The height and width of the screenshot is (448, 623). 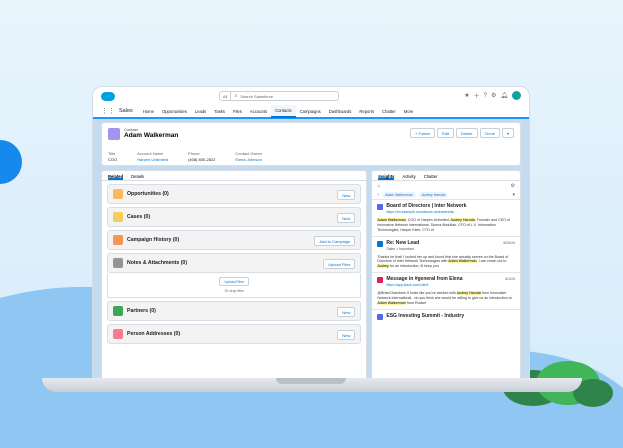 I want to click on nav-item-dashboards: Dashboards, so click(x=340, y=111).